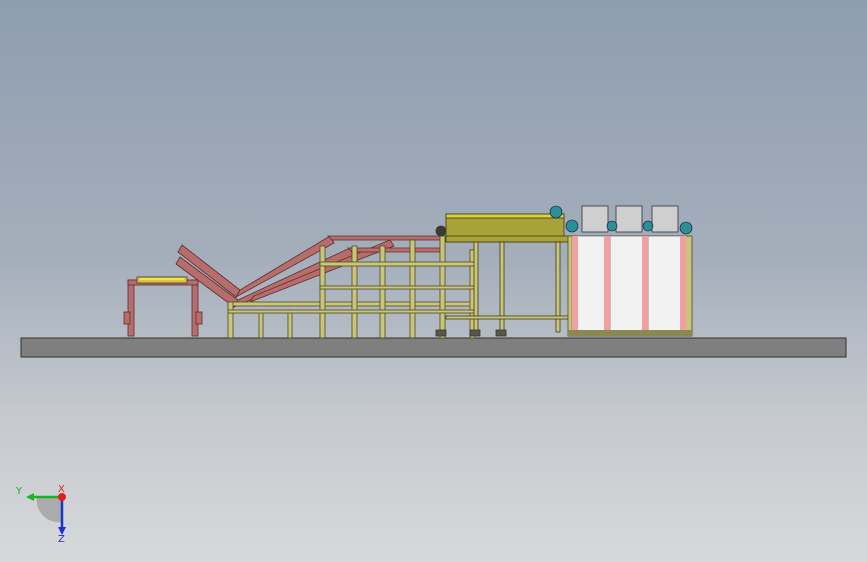 The image size is (867, 562). I want to click on floor-slab, so click(433, 347).